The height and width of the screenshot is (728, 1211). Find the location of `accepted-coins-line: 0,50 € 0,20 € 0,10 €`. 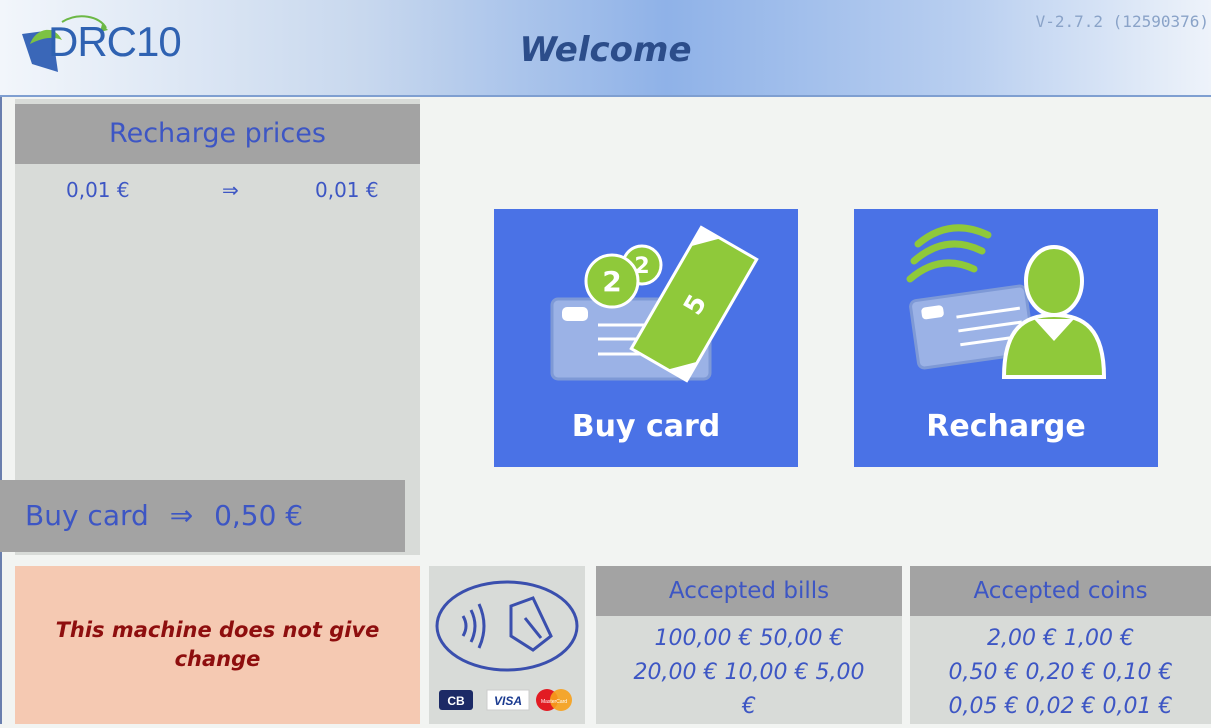

accepted-coins-line: 0,50 € 0,20 € 0,10 € is located at coordinates (1060, 672).